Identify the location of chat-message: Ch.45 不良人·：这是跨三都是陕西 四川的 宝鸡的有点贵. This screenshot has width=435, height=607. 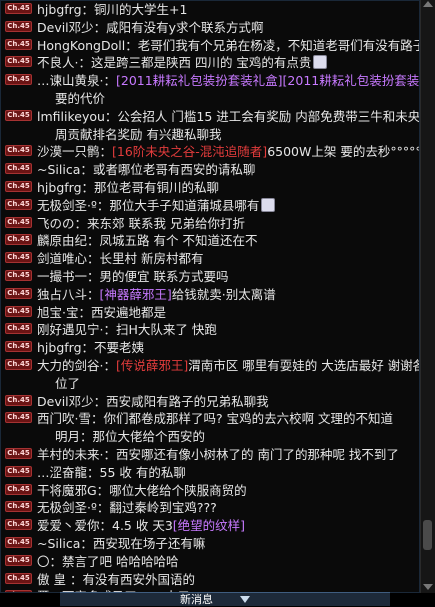
(210, 63).